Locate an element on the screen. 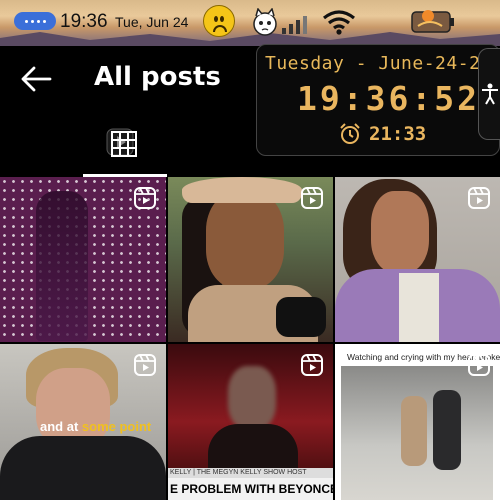 This screenshot has height=500, width=500. floating-clock-widget: Tuesday - June-24-202 19:36:52 21:33 is located at coordinates (378, 100).